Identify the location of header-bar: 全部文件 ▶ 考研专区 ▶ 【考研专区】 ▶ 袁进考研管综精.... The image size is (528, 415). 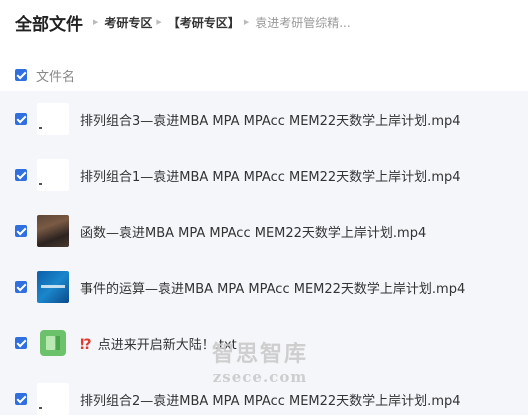
(264, 22).